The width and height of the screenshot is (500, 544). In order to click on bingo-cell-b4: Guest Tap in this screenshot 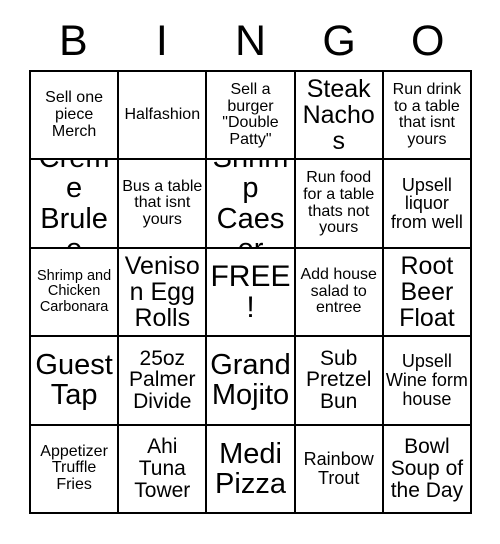, I will do `click(75, 381)`.